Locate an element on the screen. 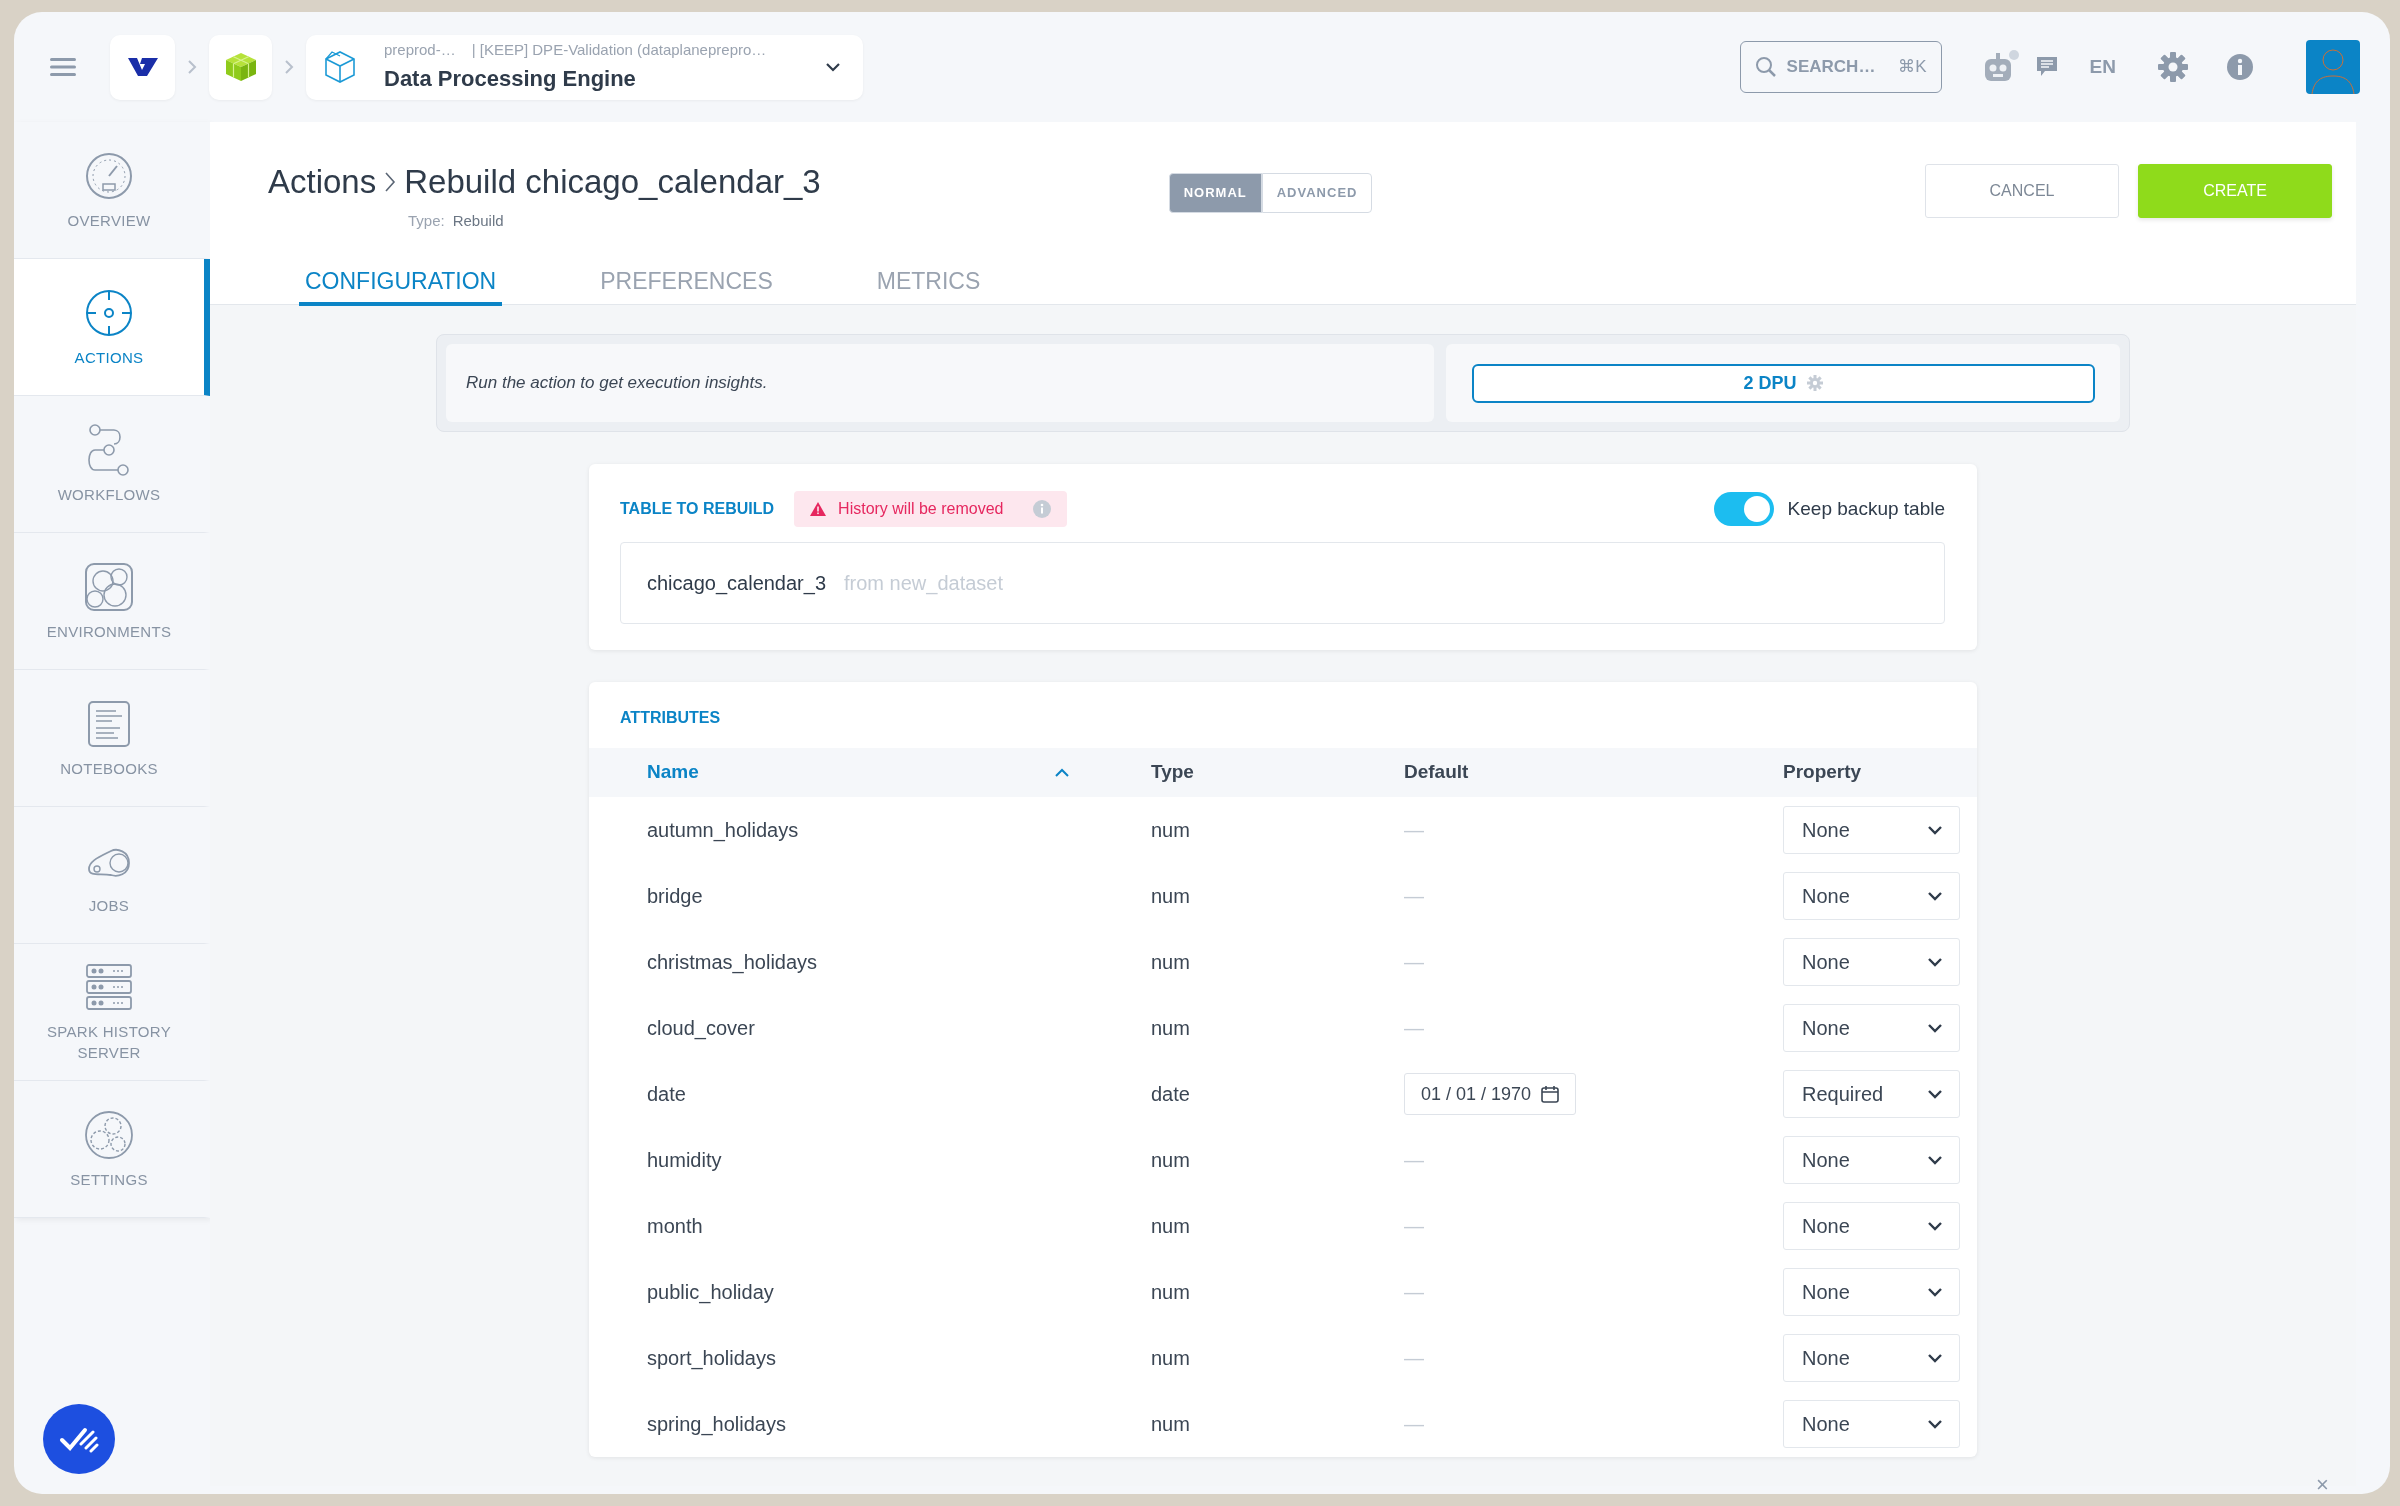 The width and height of the screenshot is (2400, 1506). date-field: 01 / 01 / 1970 is located at coordinates (1490, 1094).